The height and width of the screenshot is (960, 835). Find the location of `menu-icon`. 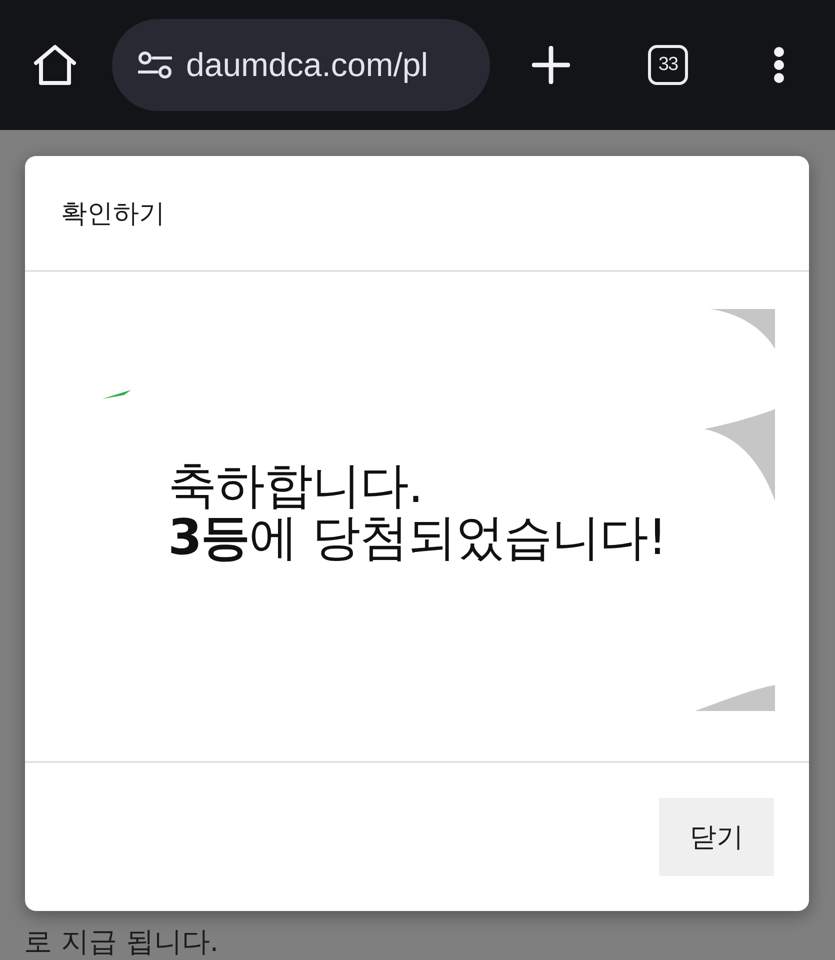

menu-icon is located at coordinates (779, 65).